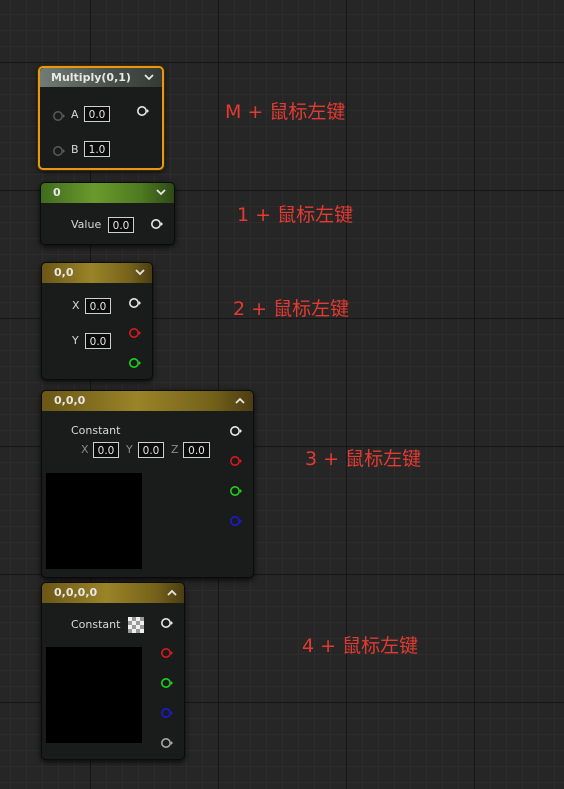 Image resolution: width=564 pixels, height=789 pixels. I want to click on input-a-label: A, so click(75, 114).